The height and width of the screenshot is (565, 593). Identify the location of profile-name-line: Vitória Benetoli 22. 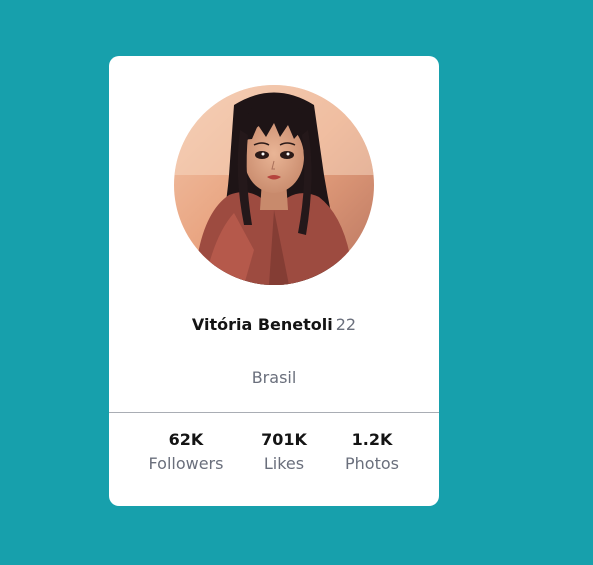
(274, 325).